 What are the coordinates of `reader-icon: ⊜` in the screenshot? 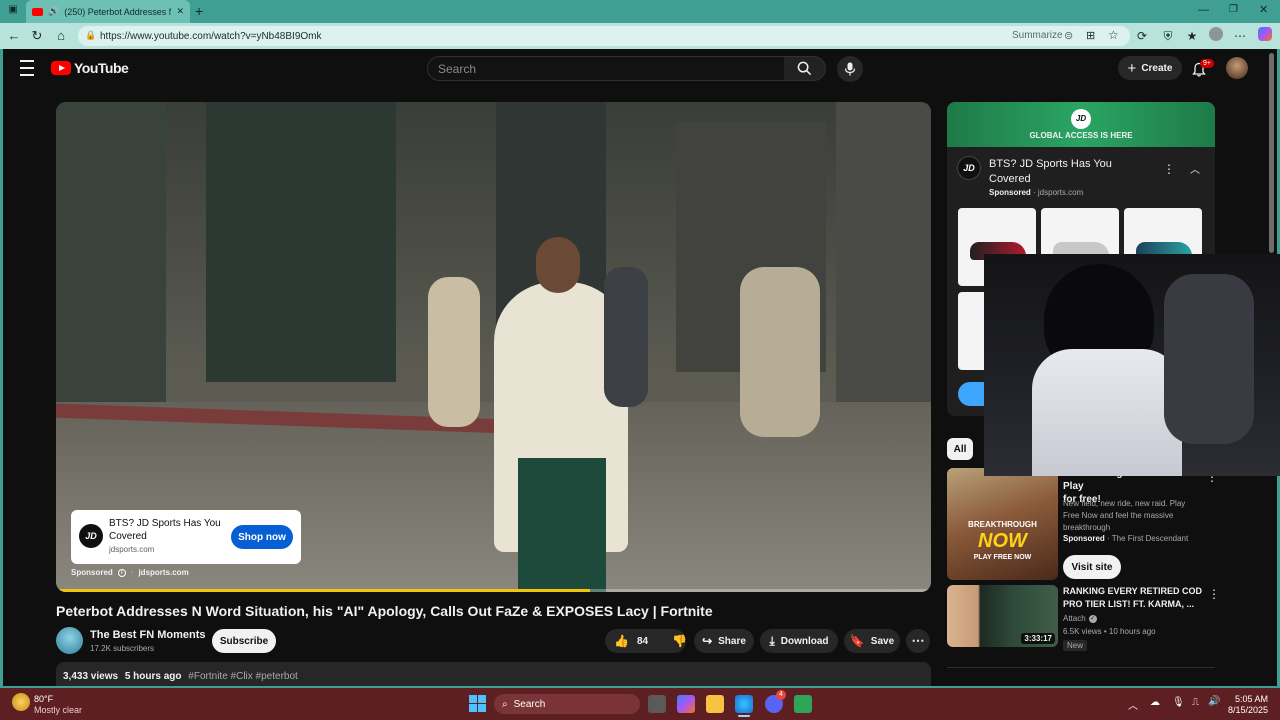 It's located at (1068, 35).